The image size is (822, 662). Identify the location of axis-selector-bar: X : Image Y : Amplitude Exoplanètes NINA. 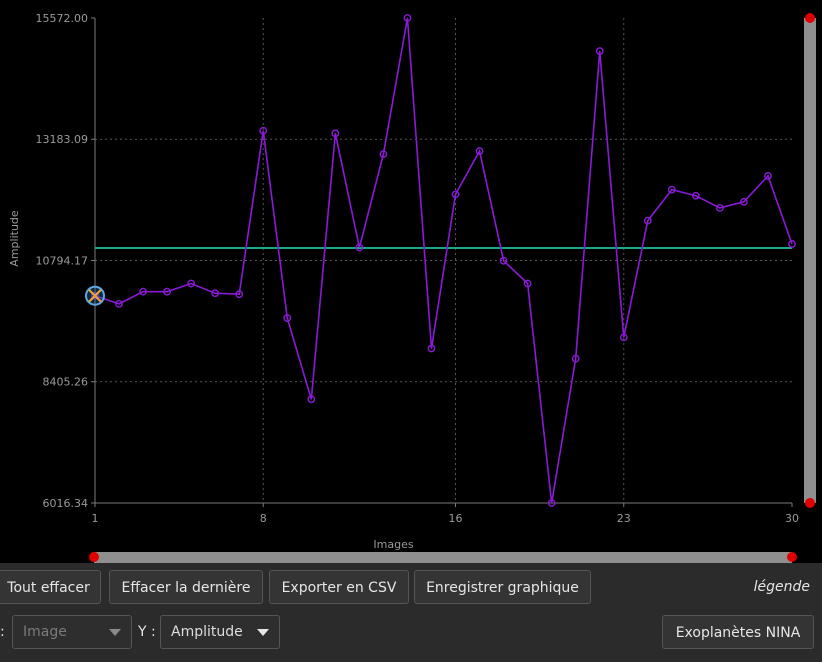
(411, 635).